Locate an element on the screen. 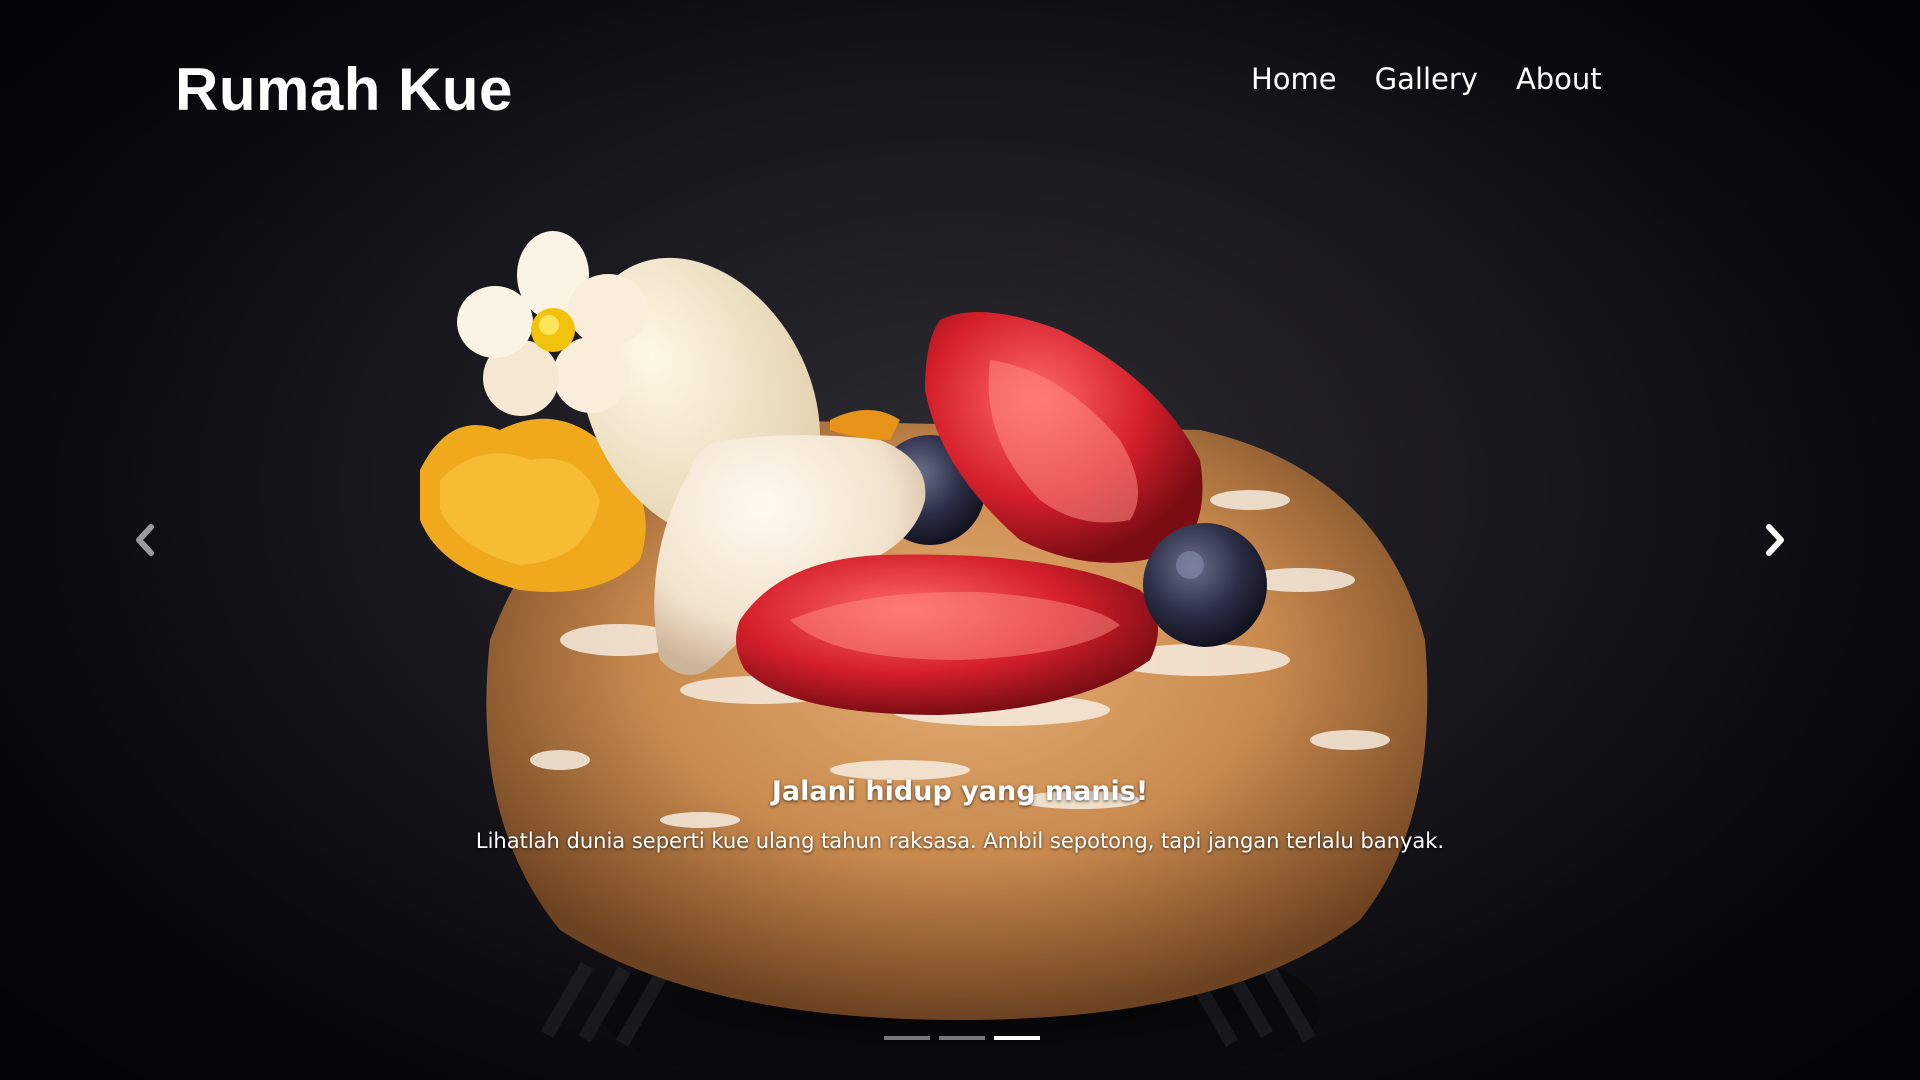 This screenshot has height=1080, width=1920. nav-item-about: About is located at coordinates (1559, 79).